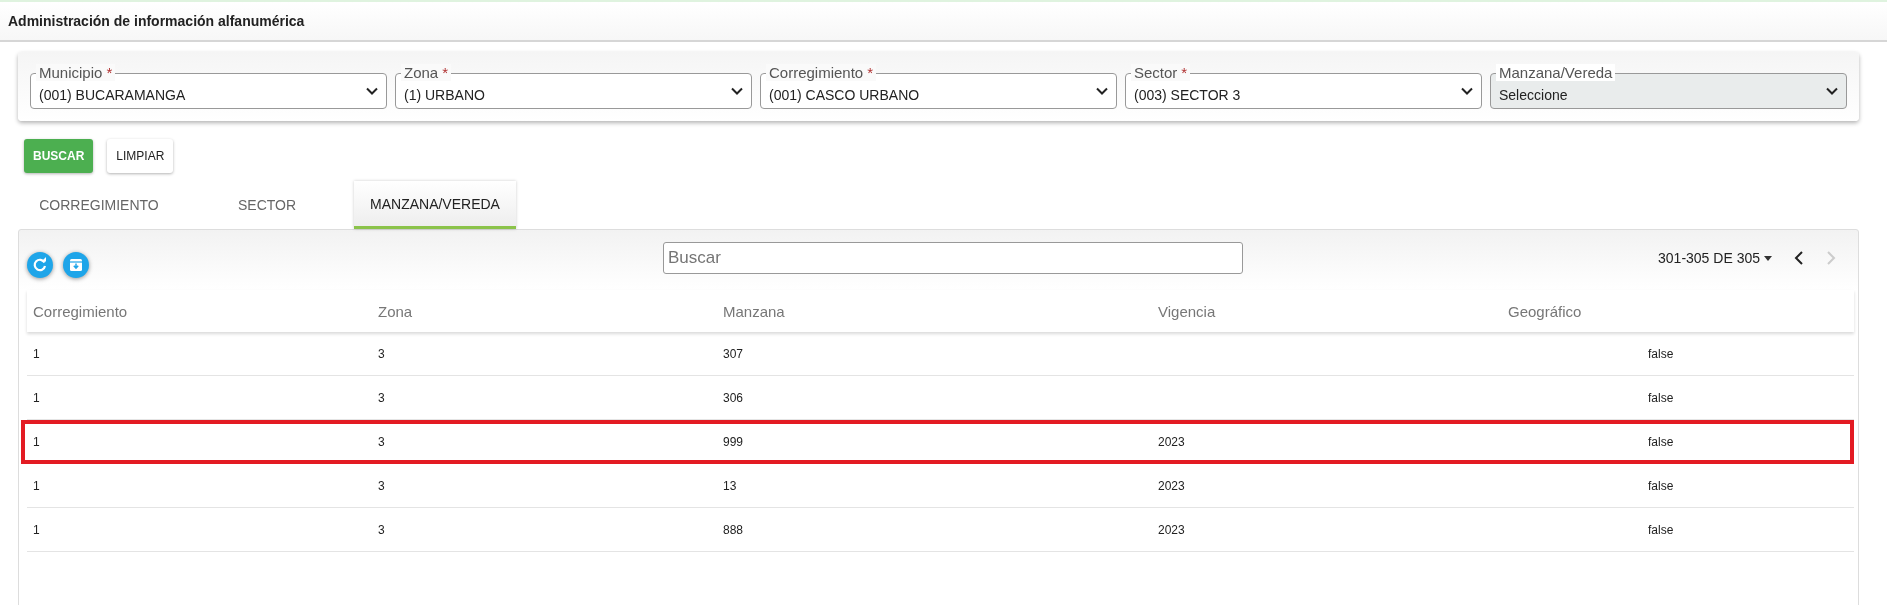  I want to click on search-field: Buscar, so click(953, 258).